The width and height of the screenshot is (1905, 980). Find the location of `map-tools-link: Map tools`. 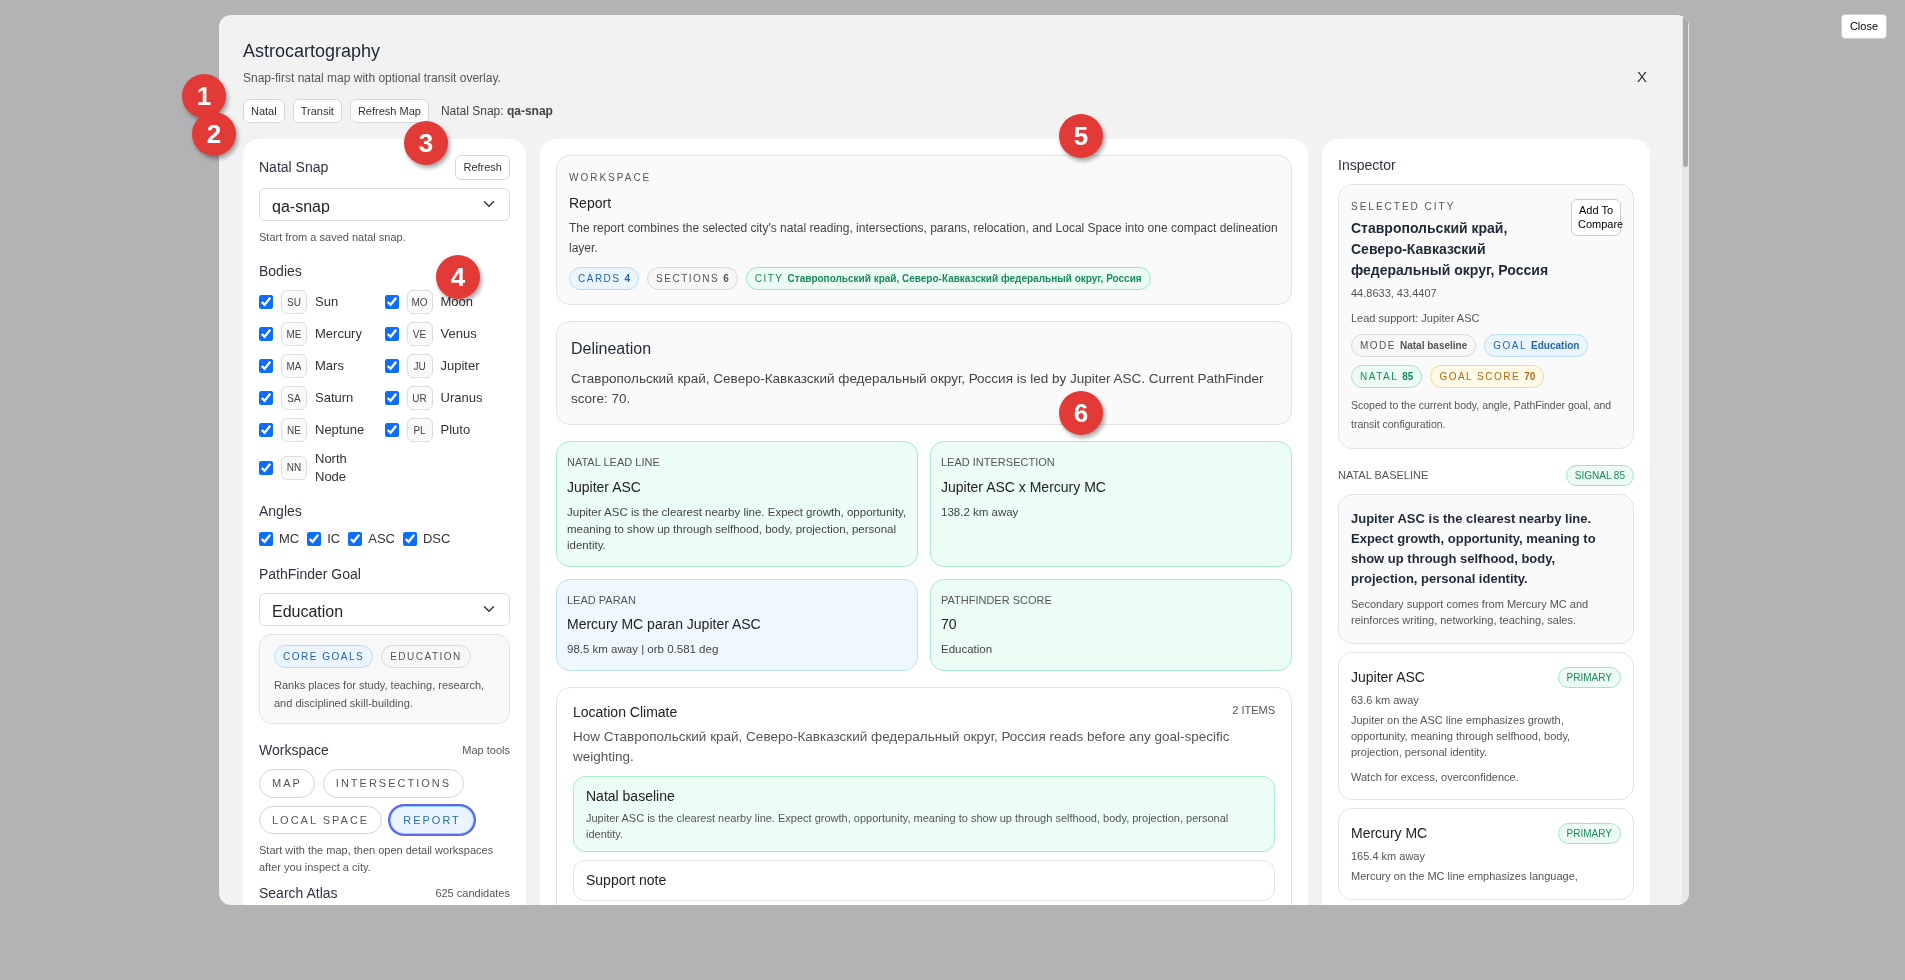

map-tools-link: Map tools is located at coordinates (486, 750).